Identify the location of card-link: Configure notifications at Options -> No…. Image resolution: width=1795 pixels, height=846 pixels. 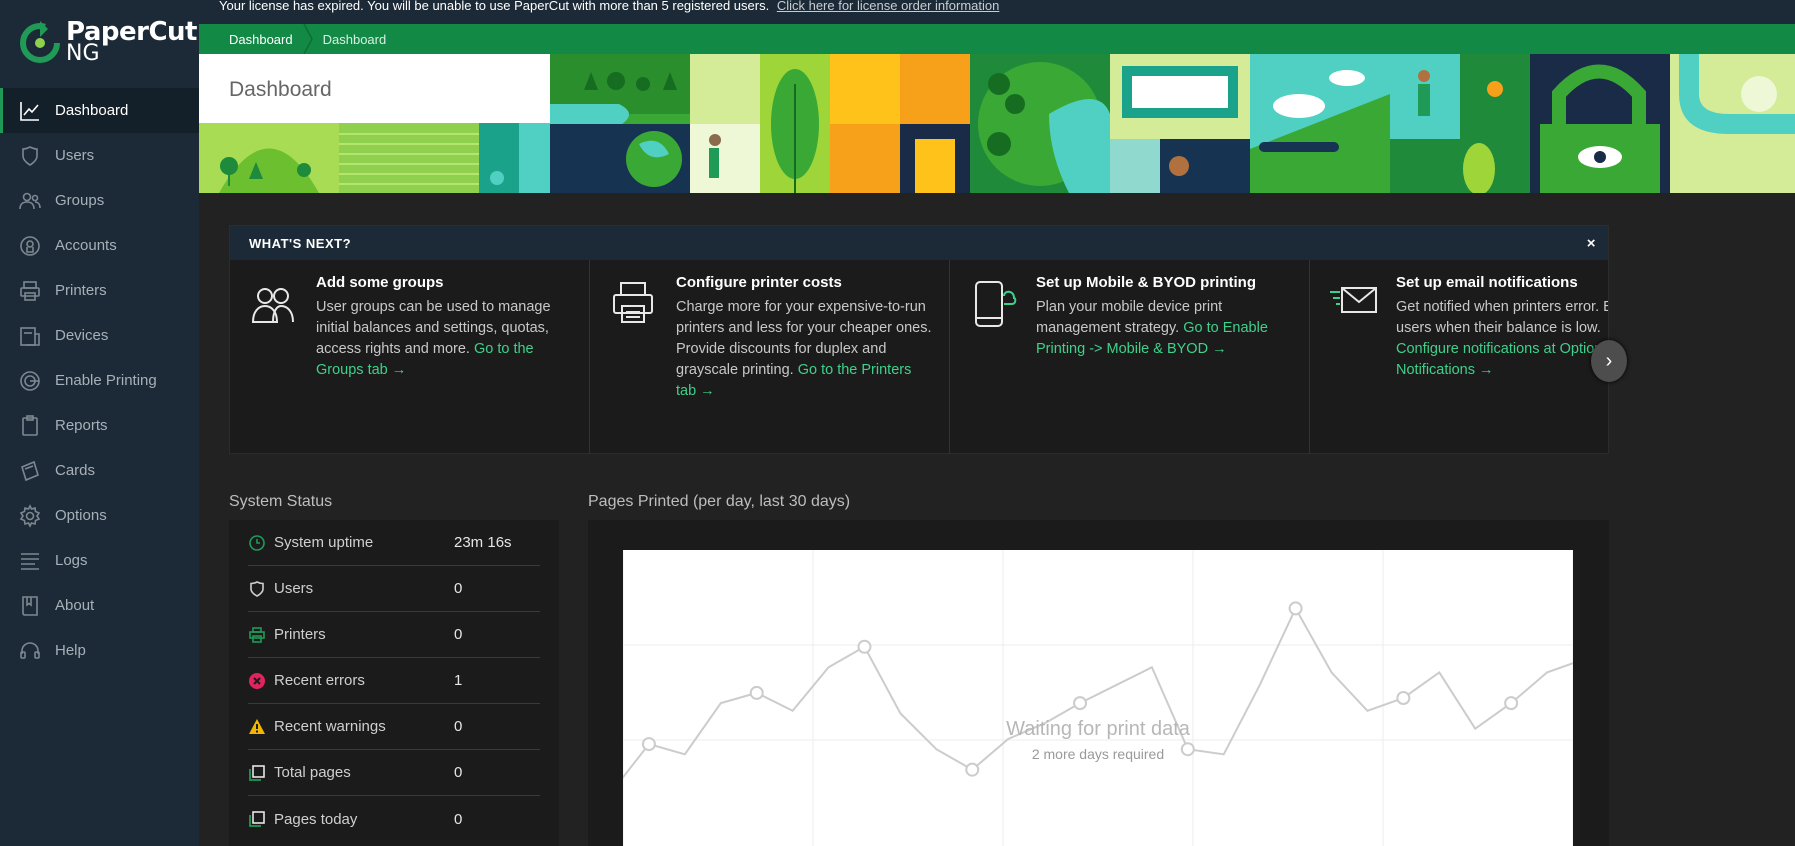
(1502, 359).